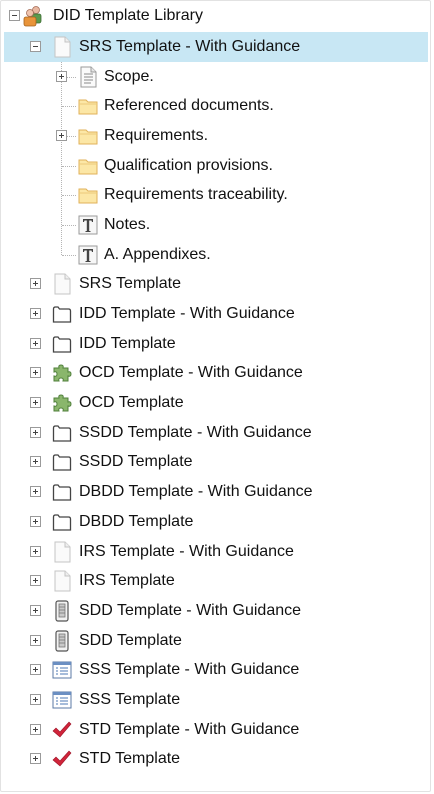 The image size is (434, 794). I want to click on tree-node-qualification-provisions: Qualification provisions., so click(217, 166).